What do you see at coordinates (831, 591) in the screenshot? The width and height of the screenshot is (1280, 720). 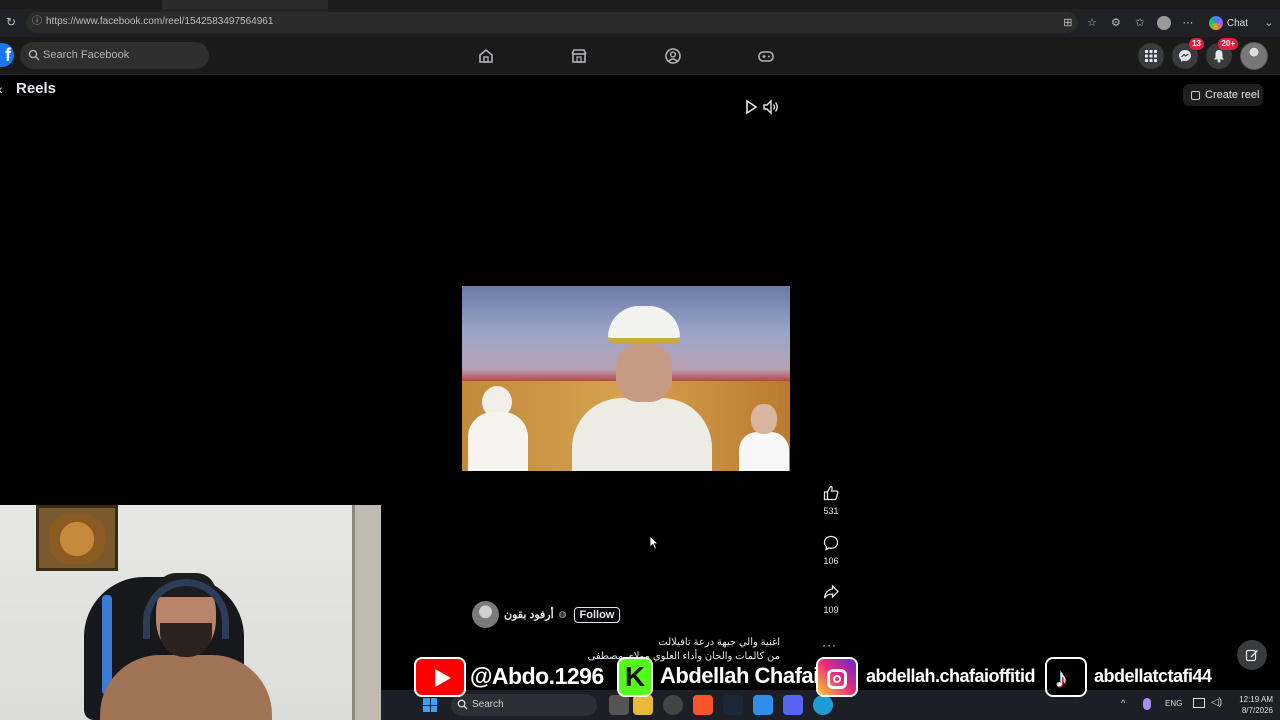 I see `share-icon` at bounding box center [831, 591].